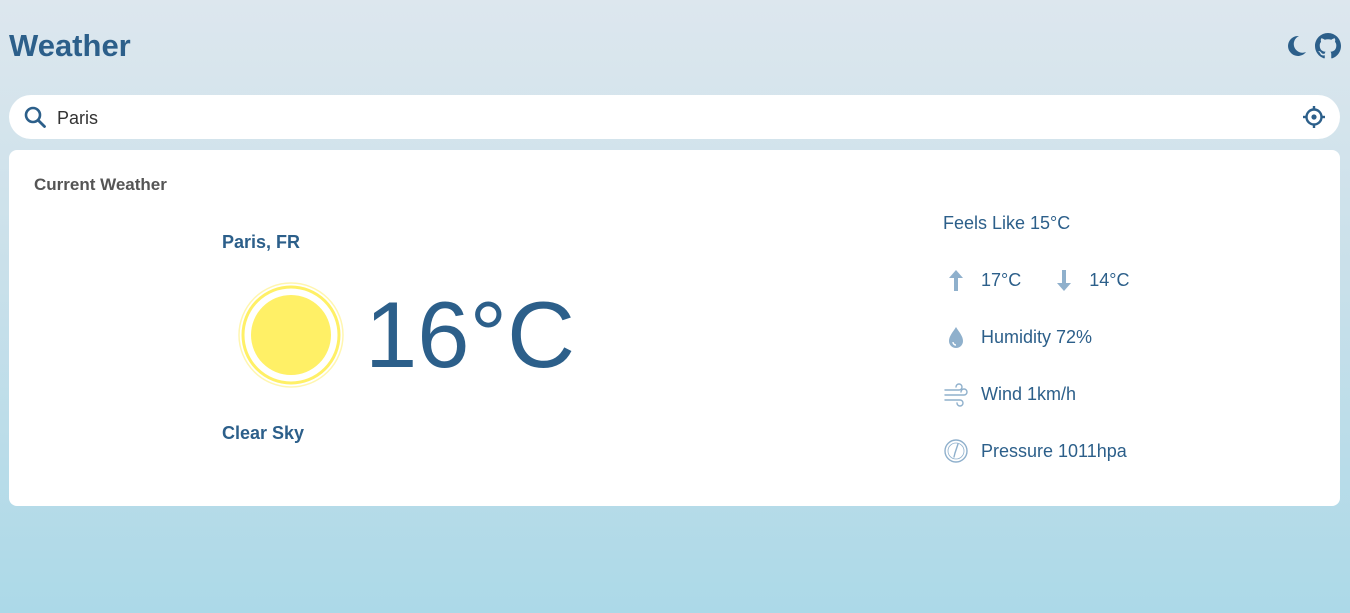 The image size is (1350, 613). Describe the element at coordinates (35, 117) in the screenshot. I see `search-icon` at that location.